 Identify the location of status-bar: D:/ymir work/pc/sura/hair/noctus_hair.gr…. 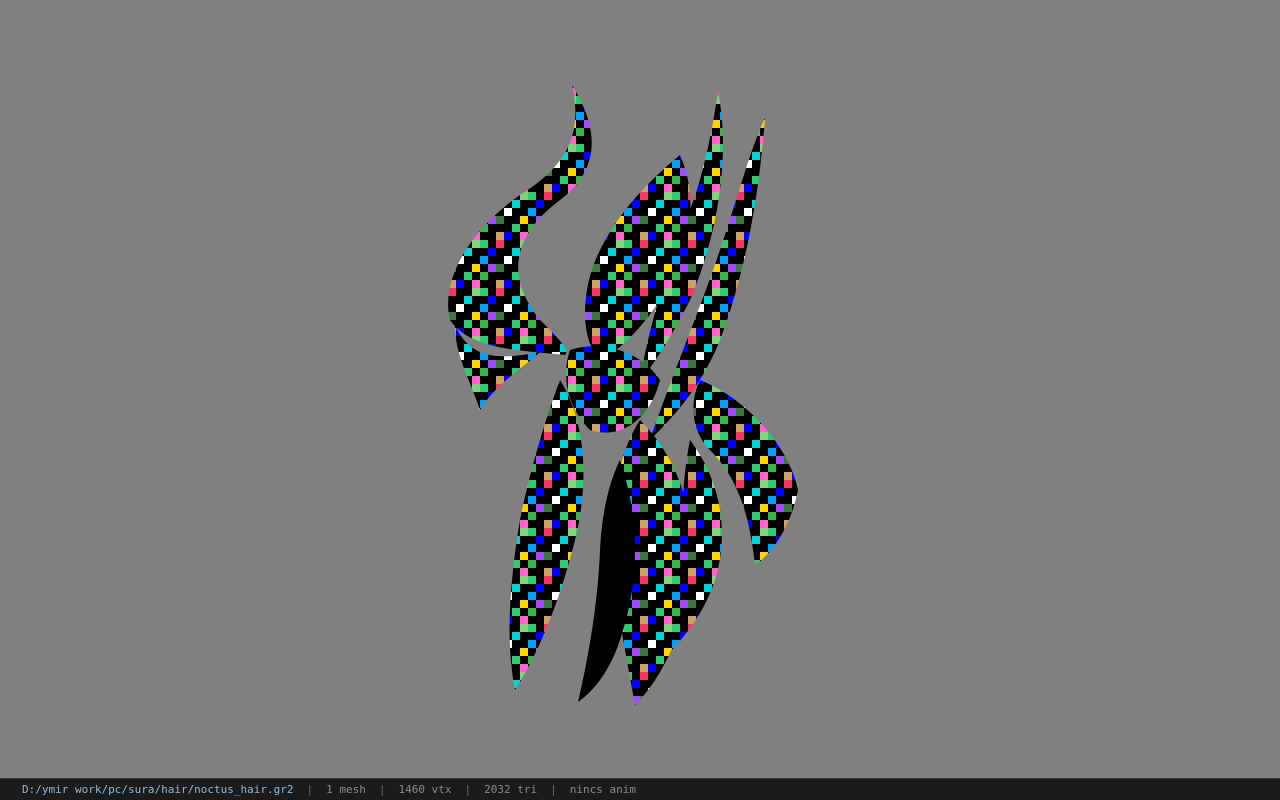
(640, 789).